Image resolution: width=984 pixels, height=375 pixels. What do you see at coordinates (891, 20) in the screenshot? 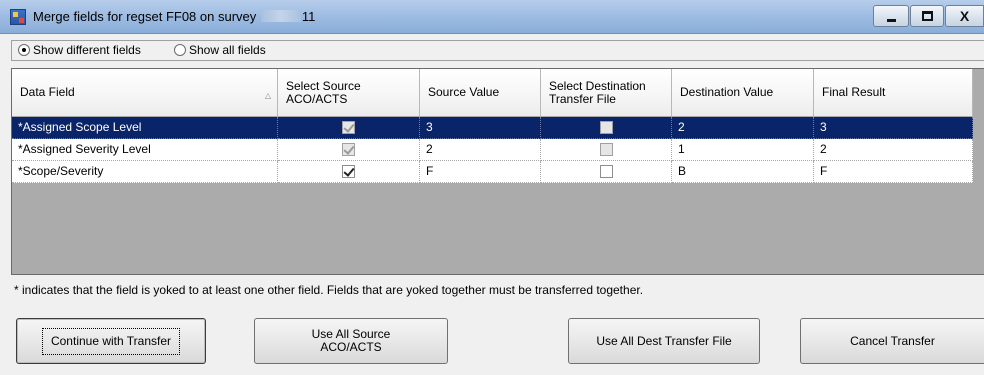
I see `minimize-icon` at bounding box center [891, 20].